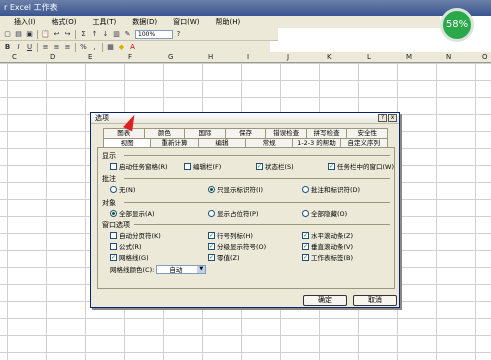  I want to click on tab-save: 保存, so click(245, 133).